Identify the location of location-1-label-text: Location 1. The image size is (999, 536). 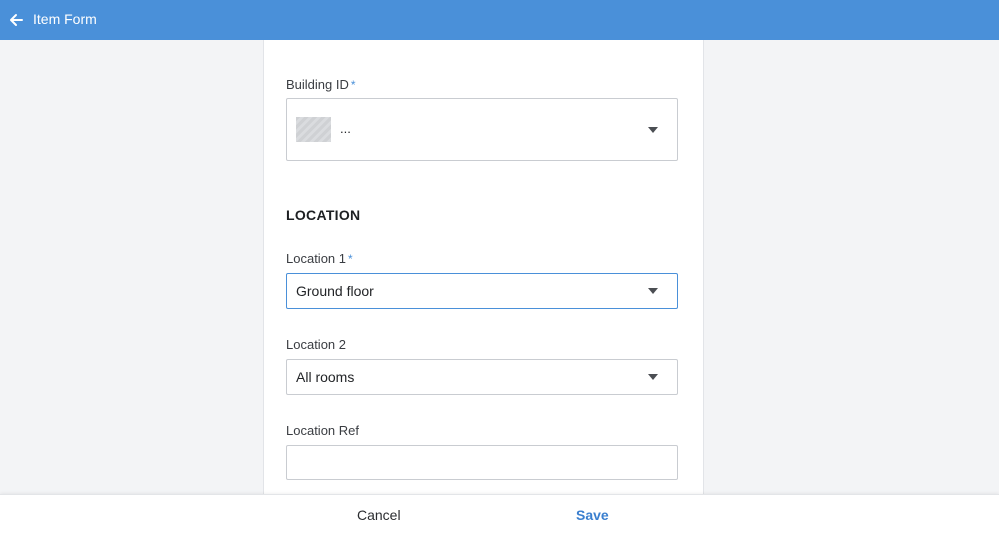
(316, 258).